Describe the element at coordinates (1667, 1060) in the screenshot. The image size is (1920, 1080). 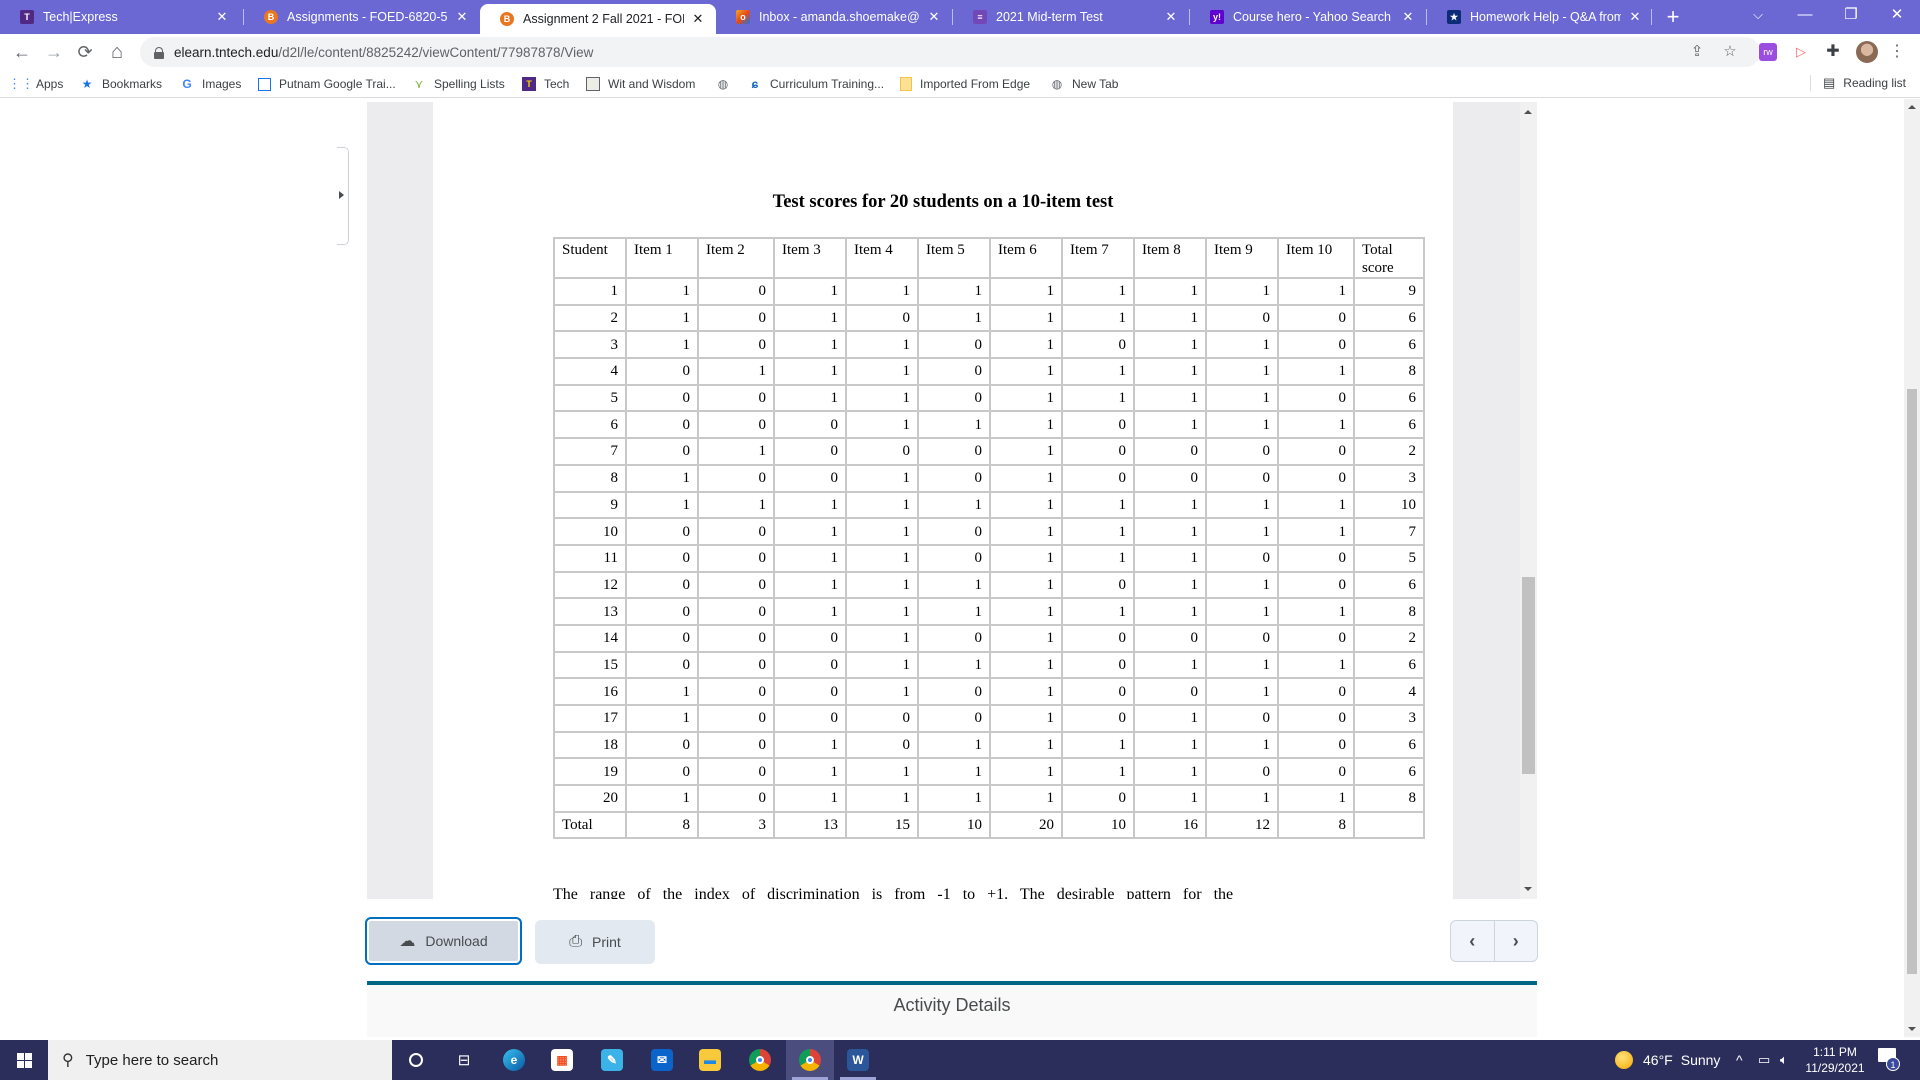
I see `weather-widget: 46°F Sunny` at that location.